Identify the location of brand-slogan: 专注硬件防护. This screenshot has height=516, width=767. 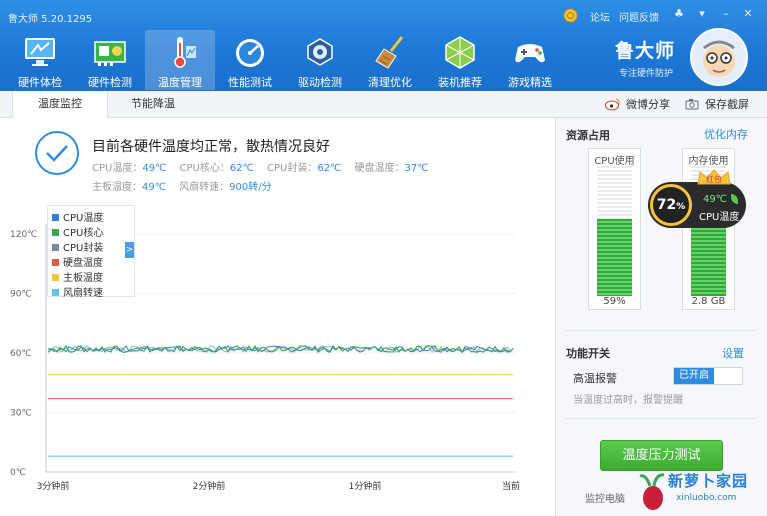
(646, 74).